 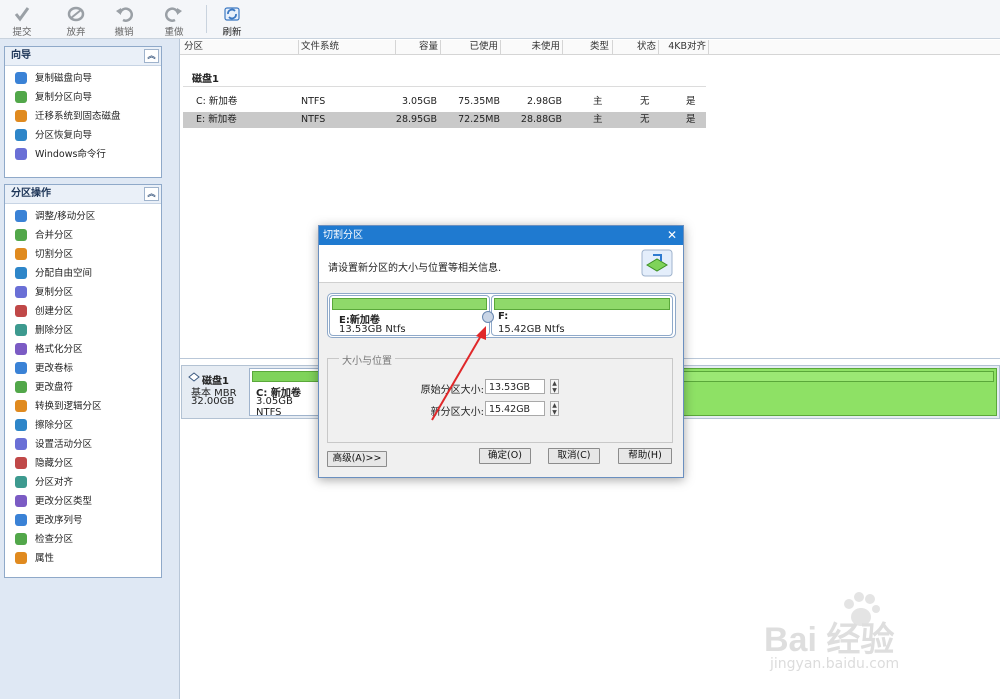 What do you see at coordinates (554, 408) in the screenshot?
I see `new-size-spinner: ▲ ▼` at bounding box center [554, 408].